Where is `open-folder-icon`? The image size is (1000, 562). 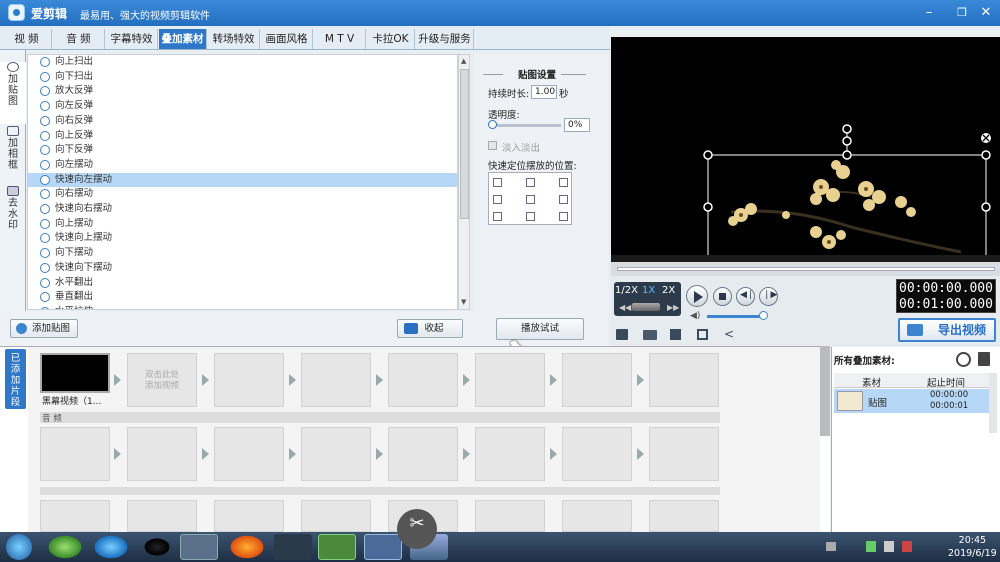
open-folder-icon is located at coordinates (650, 335).